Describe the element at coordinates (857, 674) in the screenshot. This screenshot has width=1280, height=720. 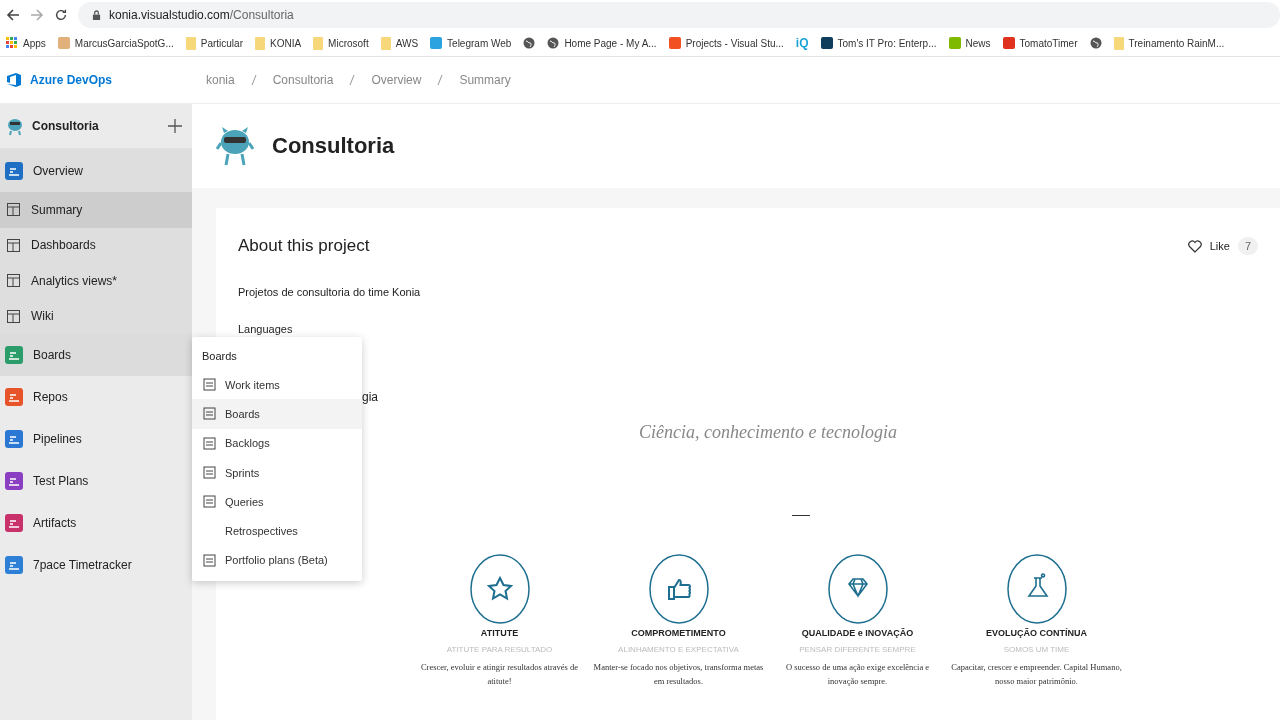
I see `value-text: O sucesso de uma ação exige excelência e inovação sempre.` at that location.